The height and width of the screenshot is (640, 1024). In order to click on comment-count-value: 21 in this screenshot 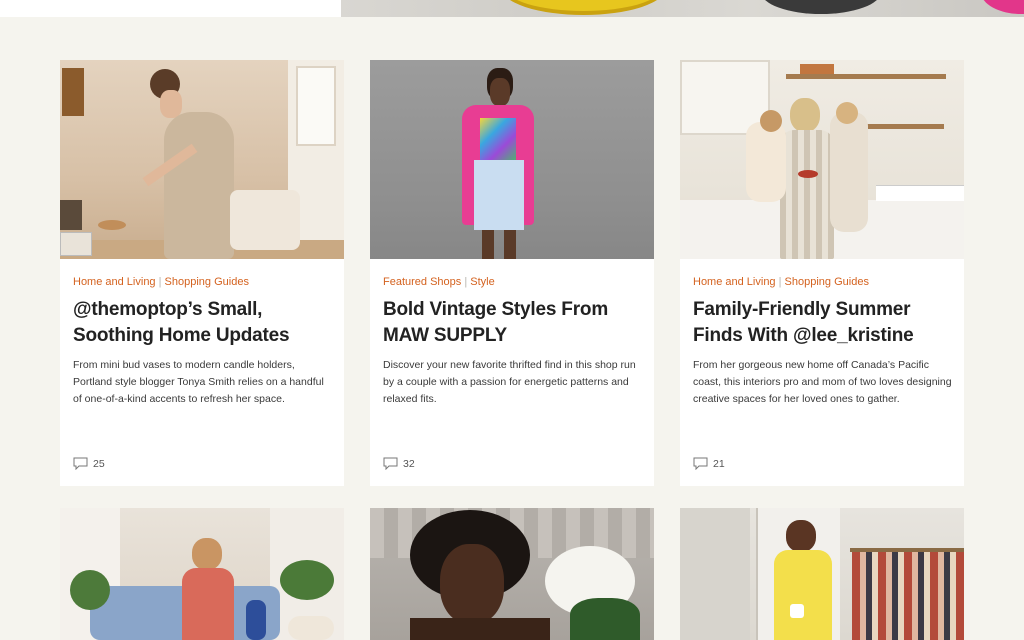, I will do `click(719, 463)`.